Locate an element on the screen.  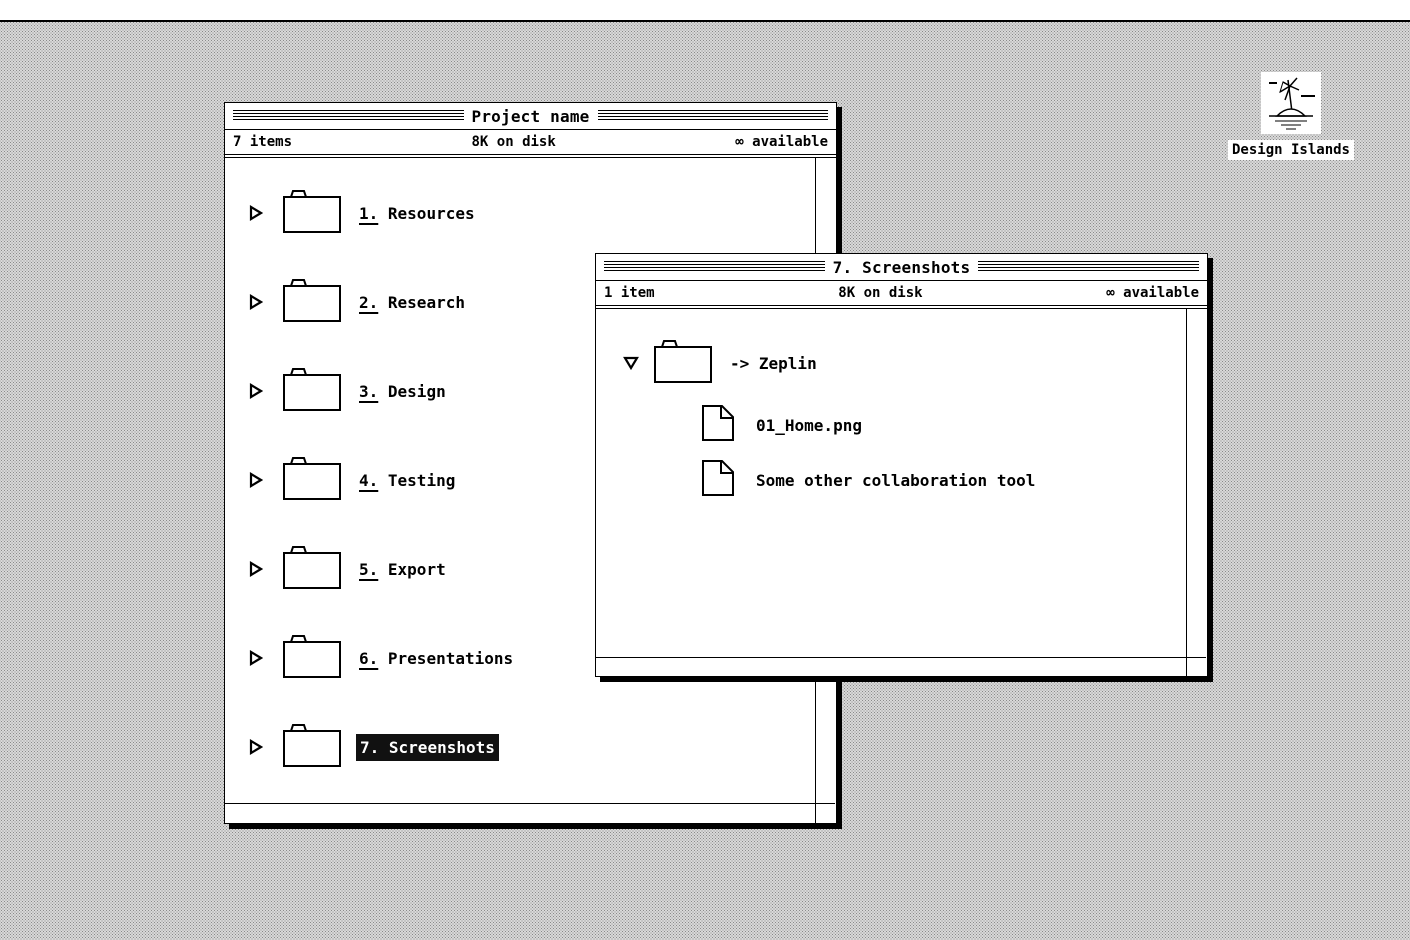
vertical-scrollbar is located at coordinates (1186, 492).